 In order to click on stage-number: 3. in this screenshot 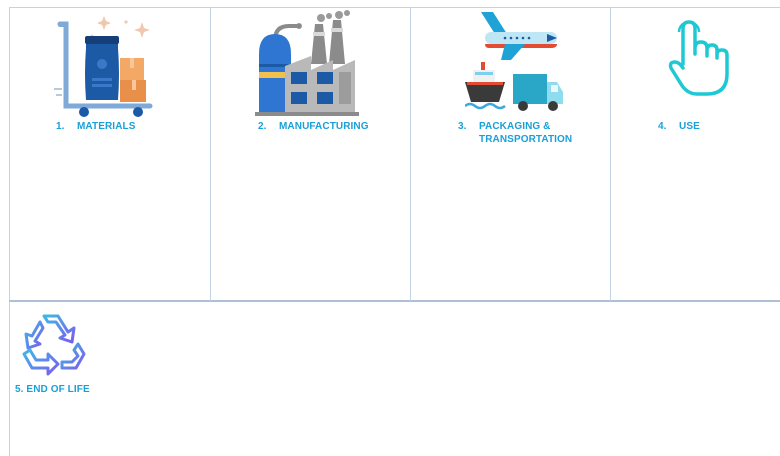, I will do `click(462, 126)`.